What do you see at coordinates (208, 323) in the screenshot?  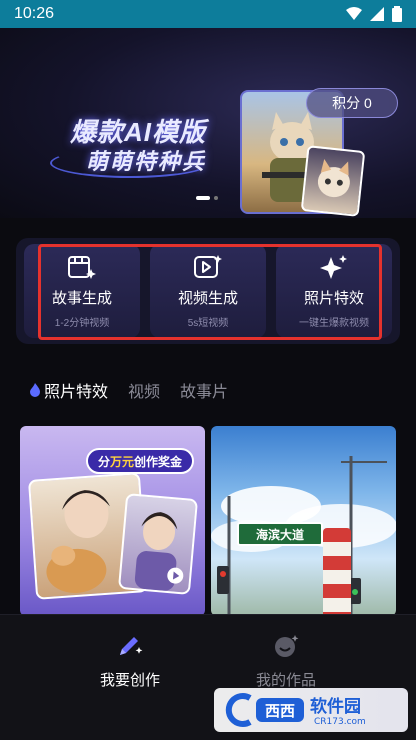 I see `feature-subtitle: 5s短视频` at bounding box center [208, 323].